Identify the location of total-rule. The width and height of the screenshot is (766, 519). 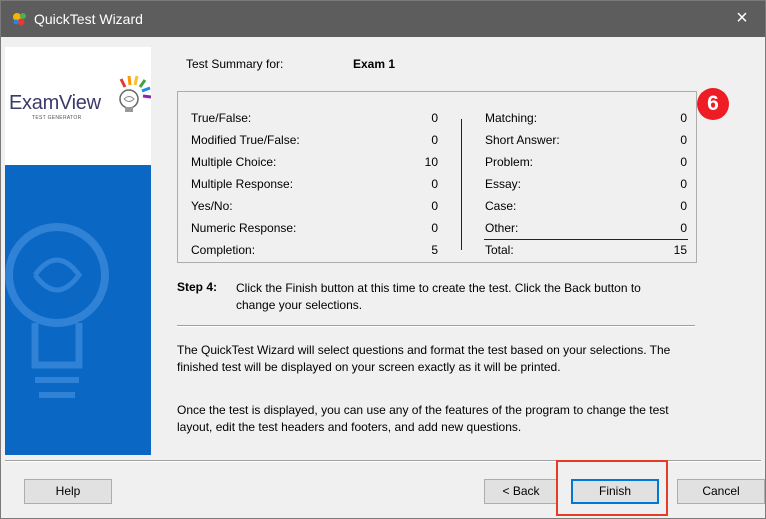
(586, 239).